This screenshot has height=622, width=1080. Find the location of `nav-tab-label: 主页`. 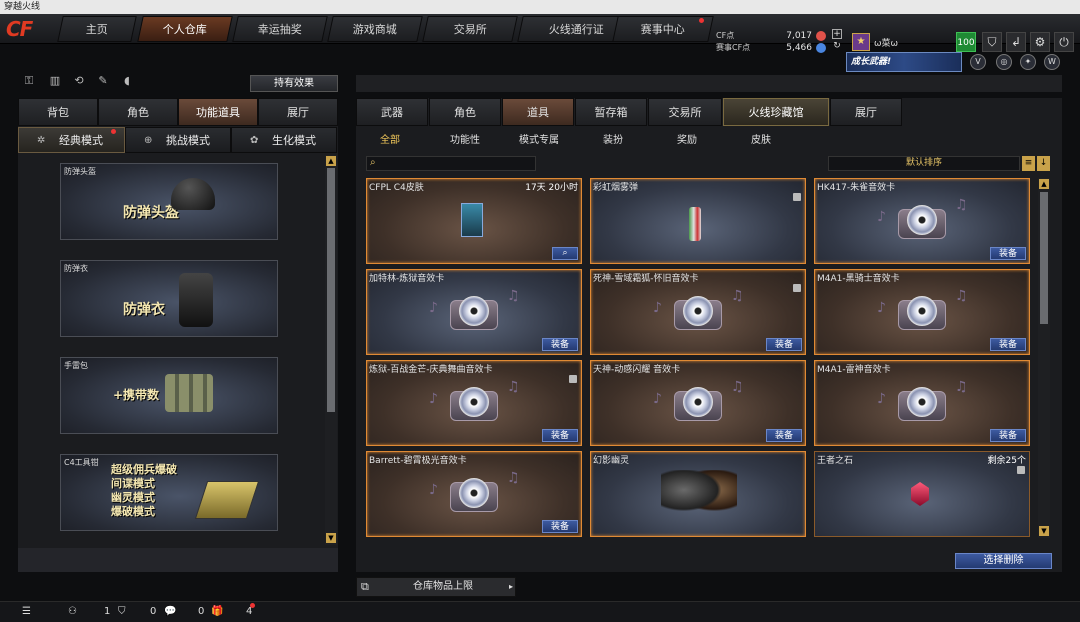

nav-tab-label: 主页 is located at coordinates (96, 29).